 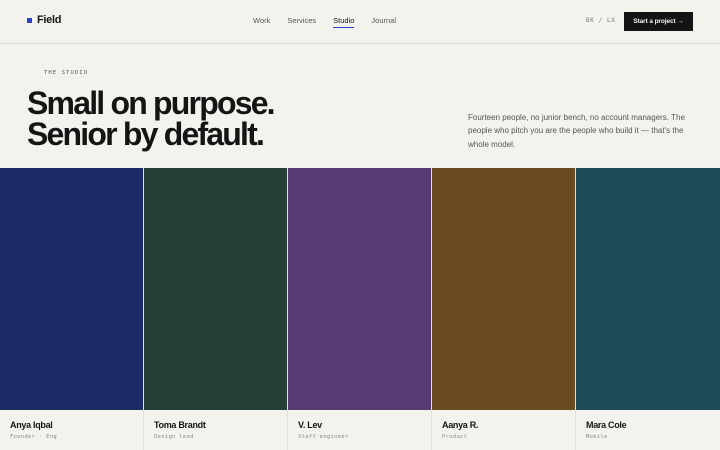 What do you see at coordinates (601, 20) in the screenshot?
I see `locale-switcher: BK / LX` at bounding box center [601, 20].